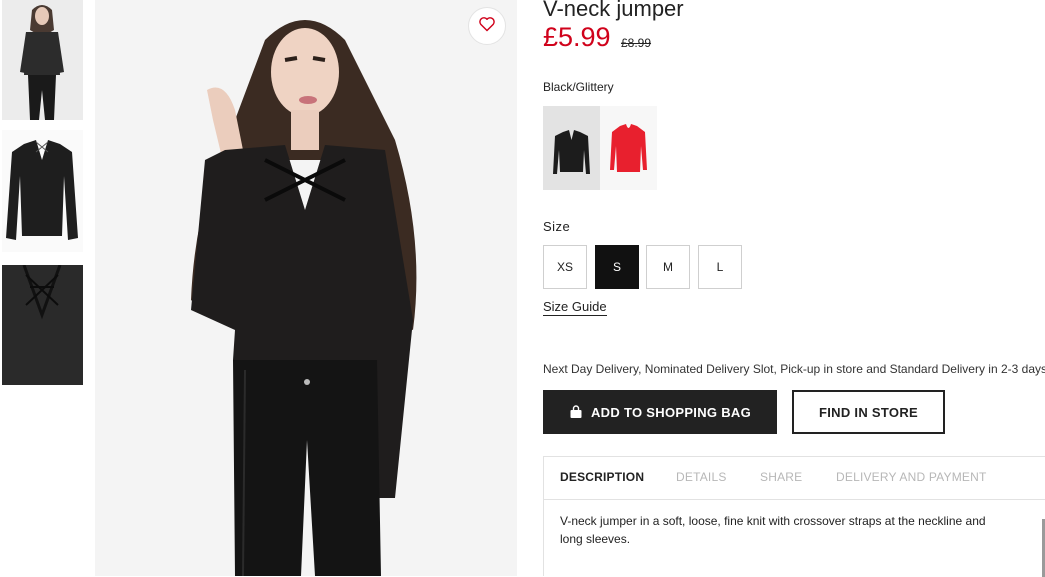  What do you see at coordinates (720, 267) in the screenshot?
I see `size-option-l: L` at bounding box center [720, 267].